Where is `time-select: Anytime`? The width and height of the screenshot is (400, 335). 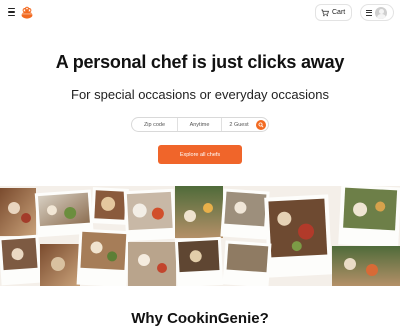 time-select: Anytime is located at coordinates (200, 124).